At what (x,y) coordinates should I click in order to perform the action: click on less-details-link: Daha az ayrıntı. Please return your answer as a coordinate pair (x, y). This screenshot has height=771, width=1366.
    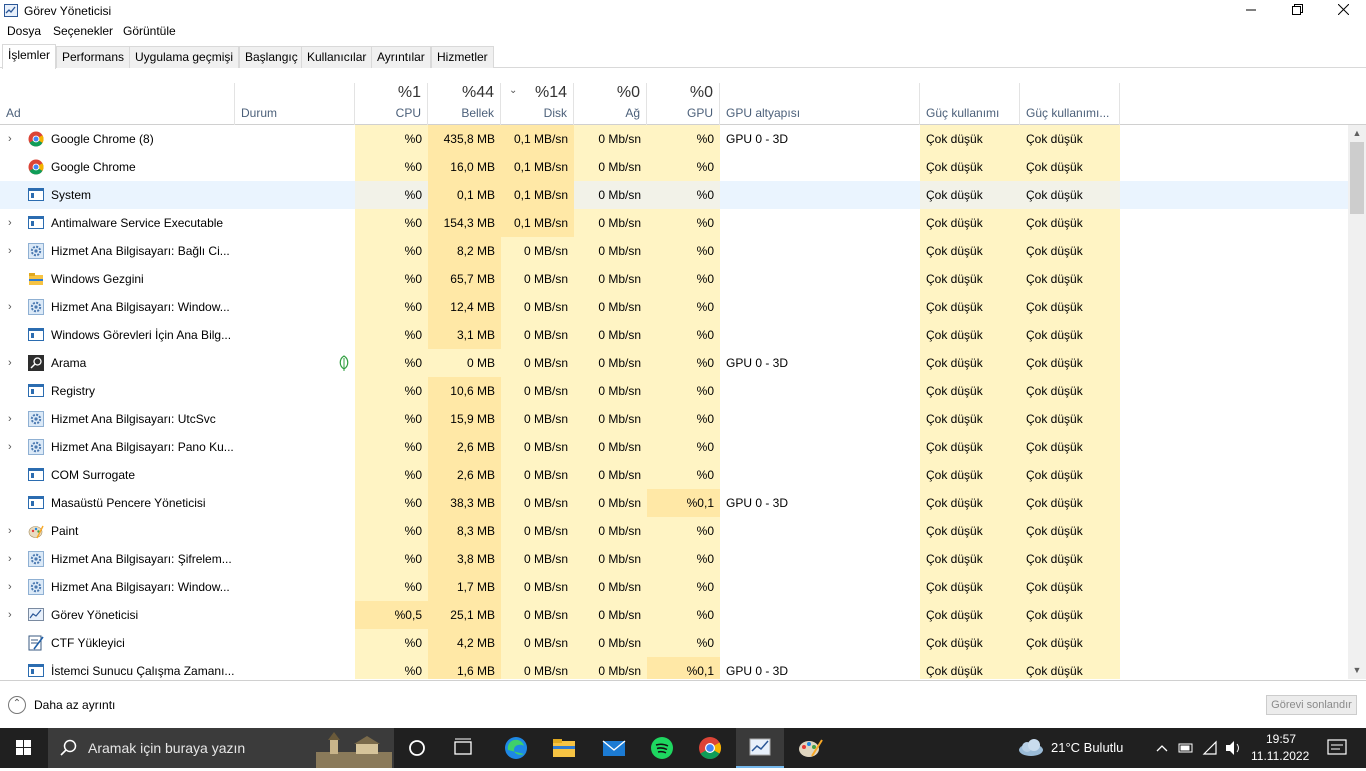
    Looking at the image, I should click on (74, 705).